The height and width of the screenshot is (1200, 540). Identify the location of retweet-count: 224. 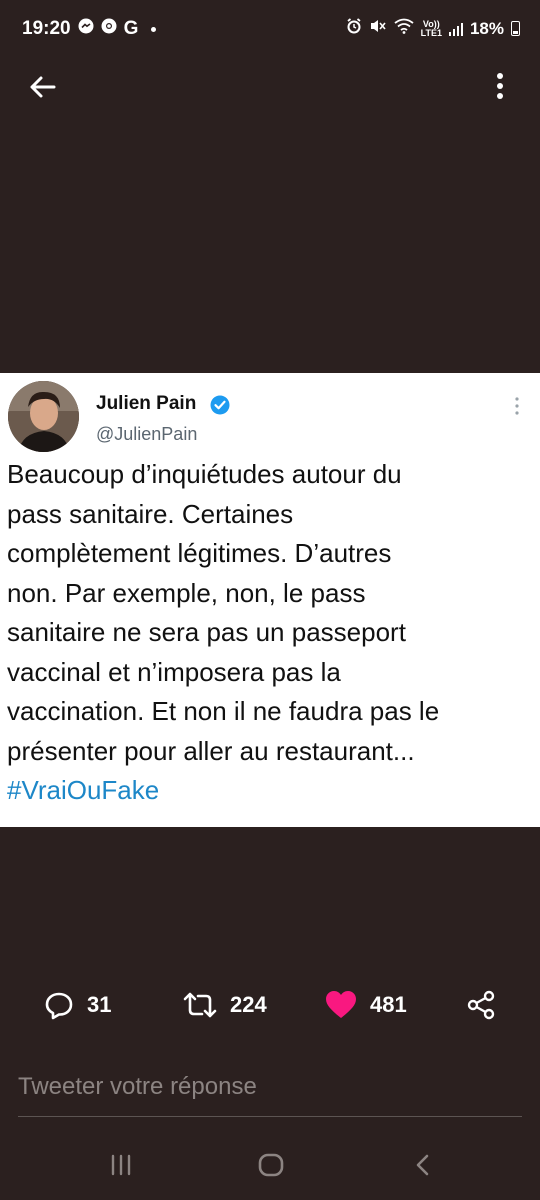
(248, 1004).